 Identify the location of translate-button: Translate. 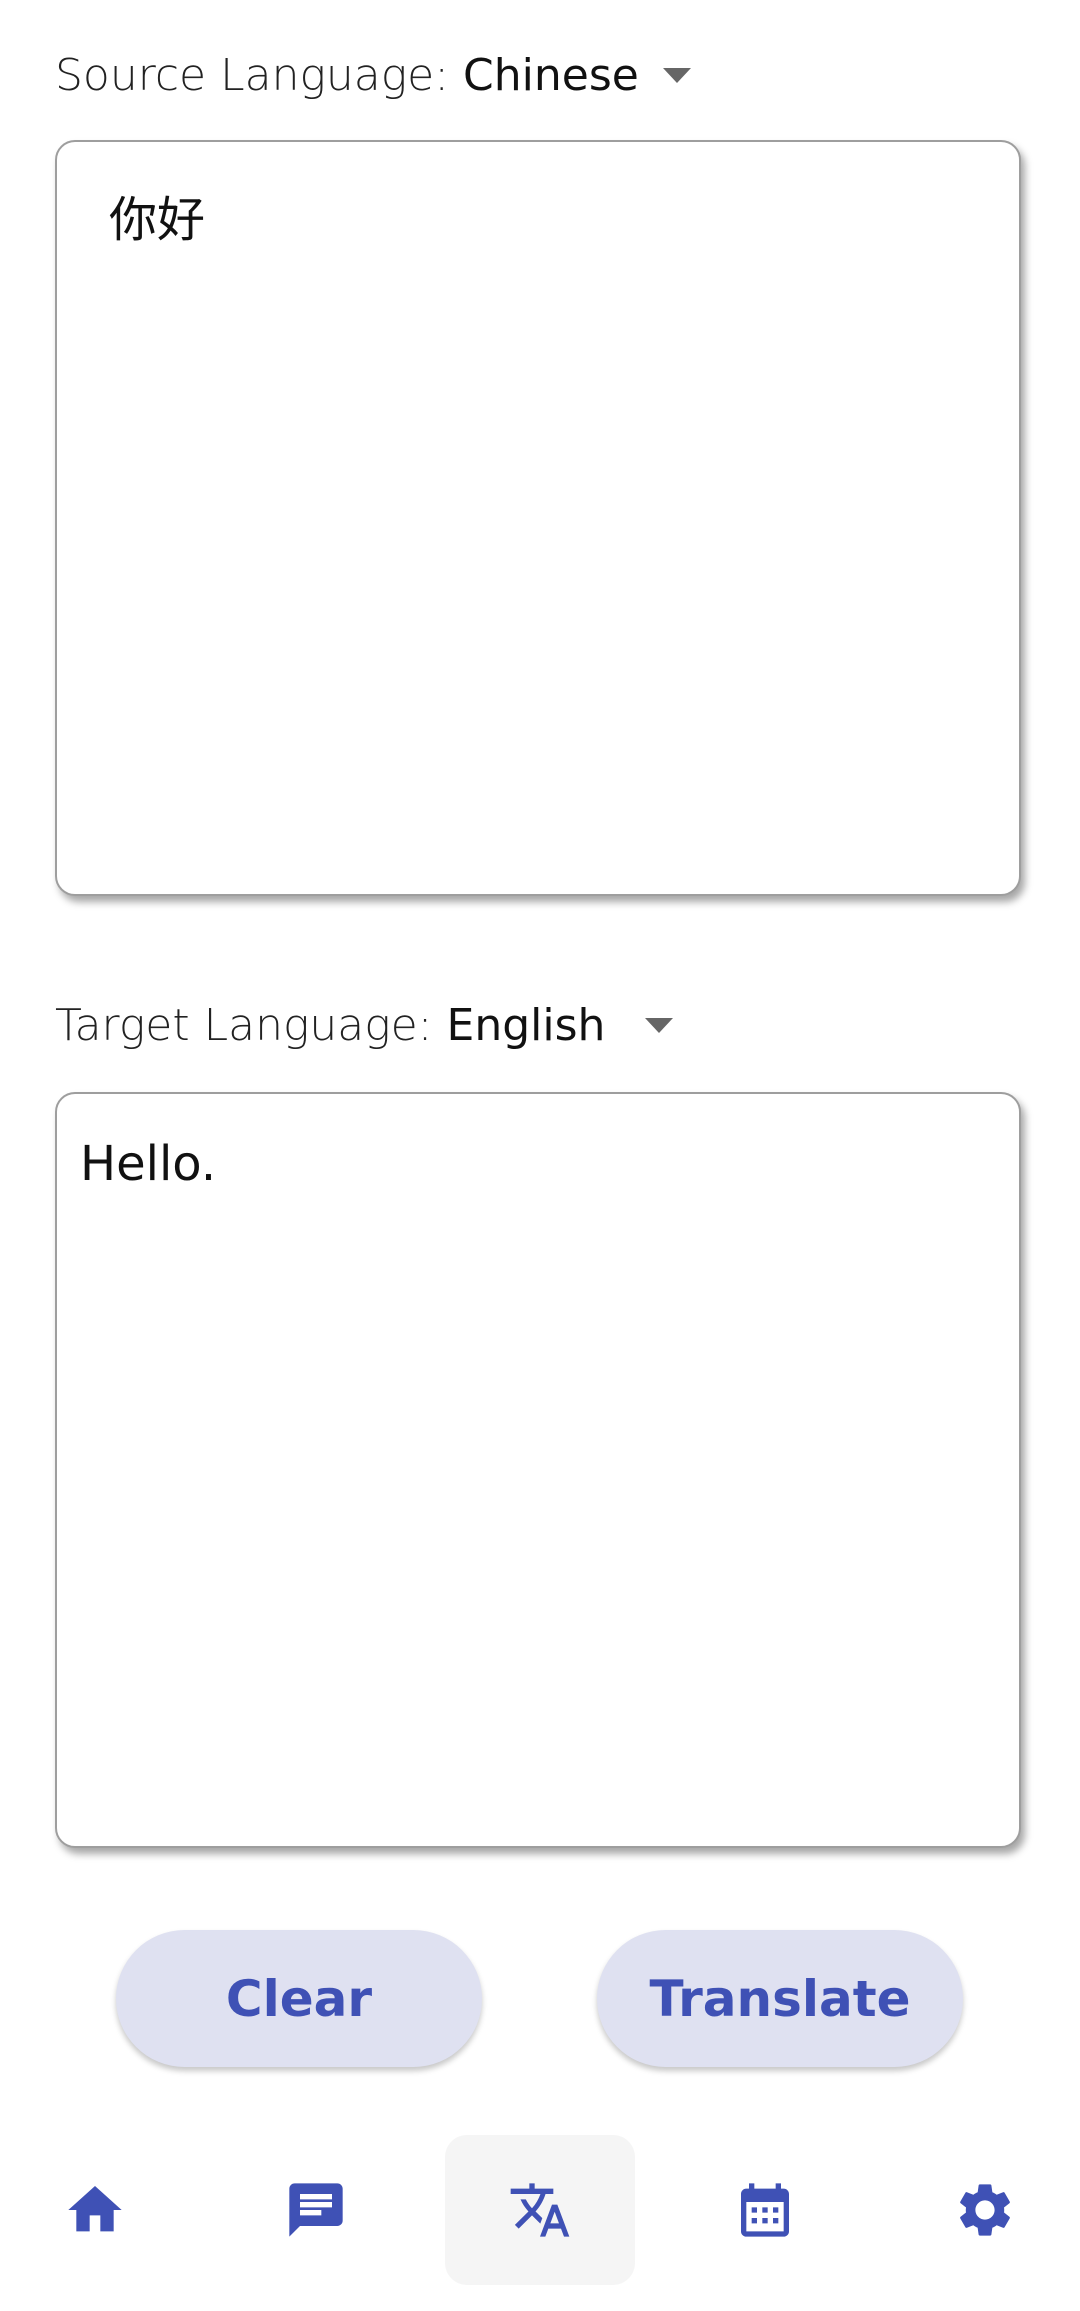
(780, 1998).